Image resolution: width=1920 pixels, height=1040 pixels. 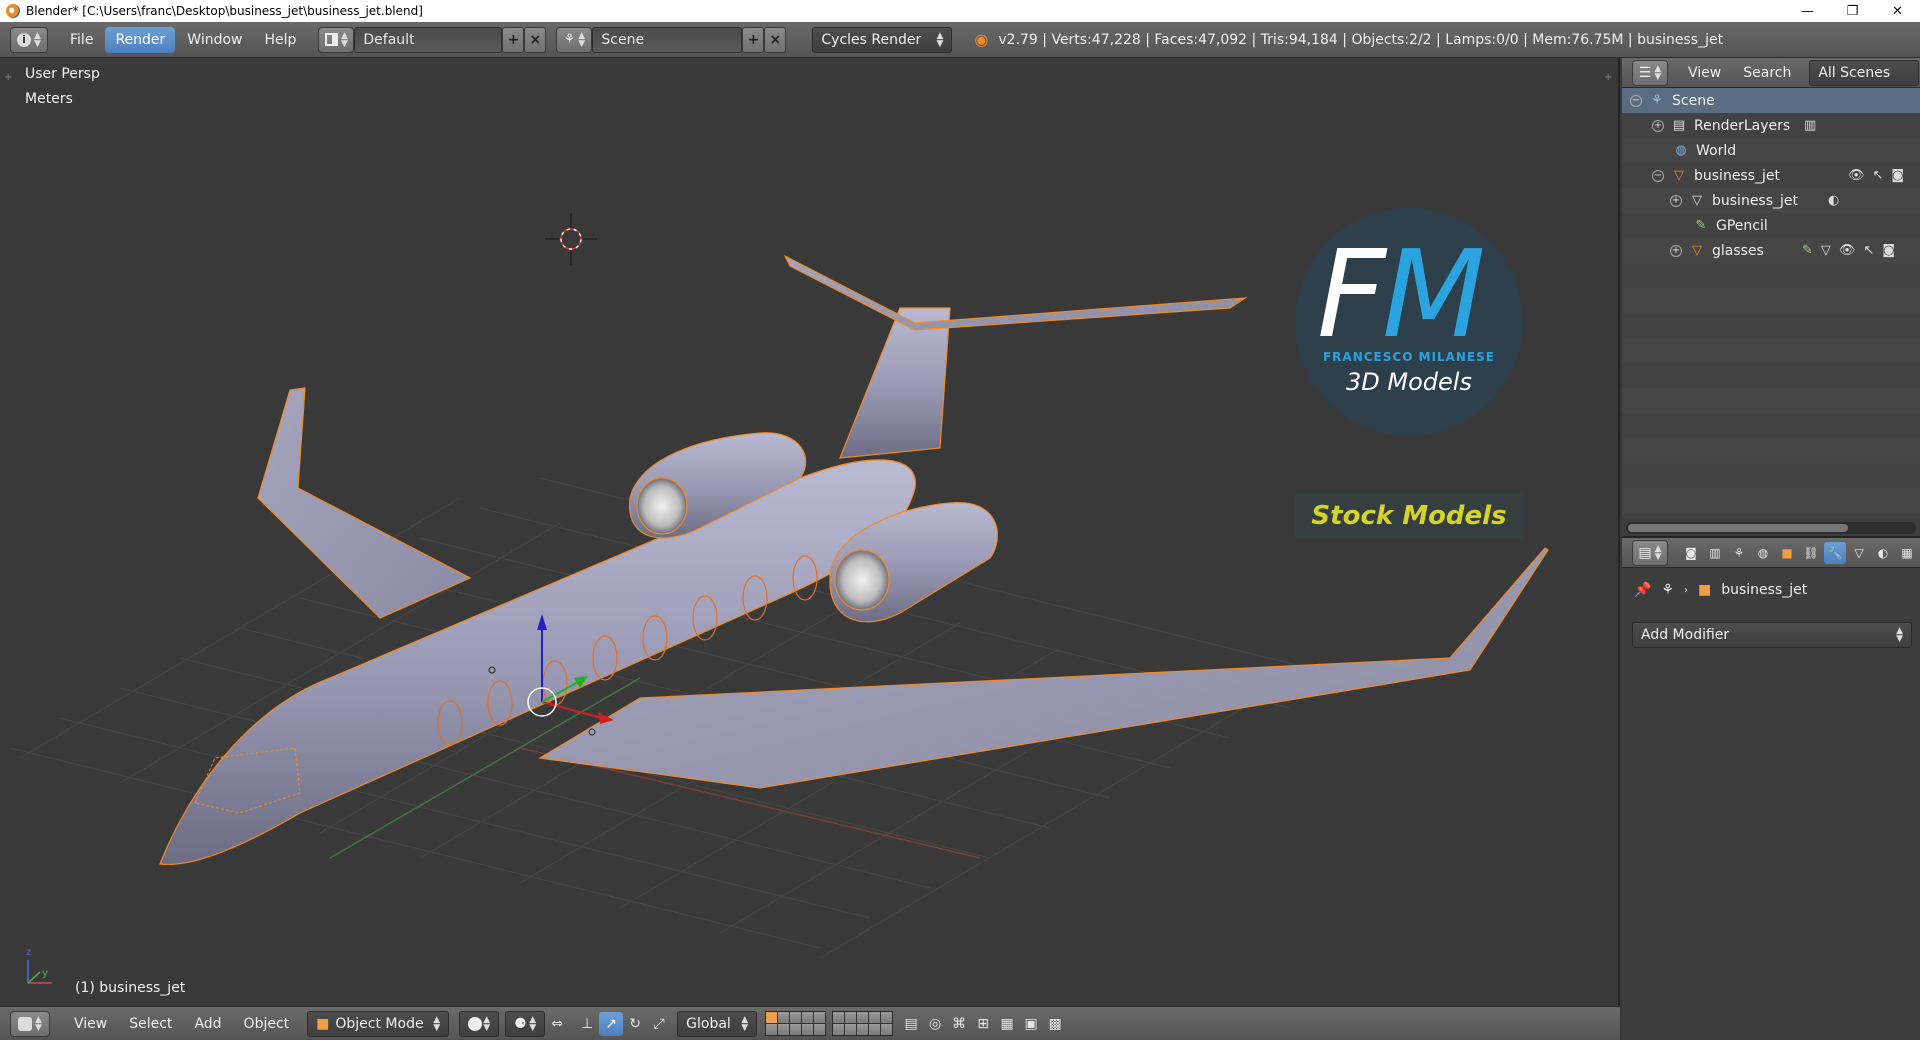 I want to click on add-screen-button: +, so click(x=513, y=39).